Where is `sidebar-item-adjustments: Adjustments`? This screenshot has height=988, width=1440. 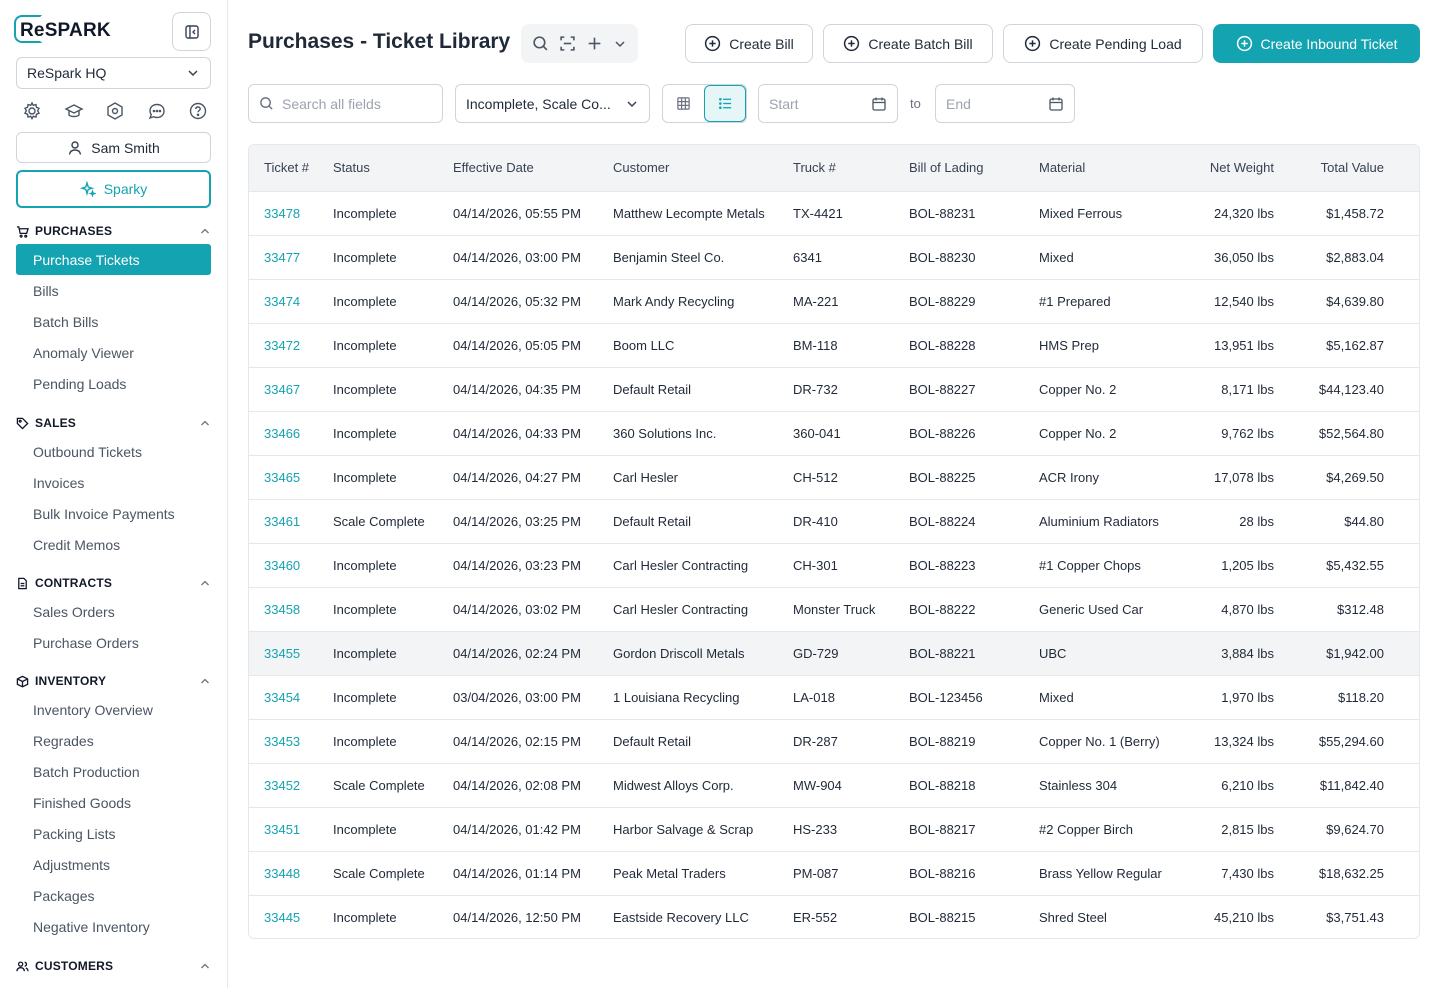
sidebar-item-adjustments: Adjustments is located at coordinates (113, 864).